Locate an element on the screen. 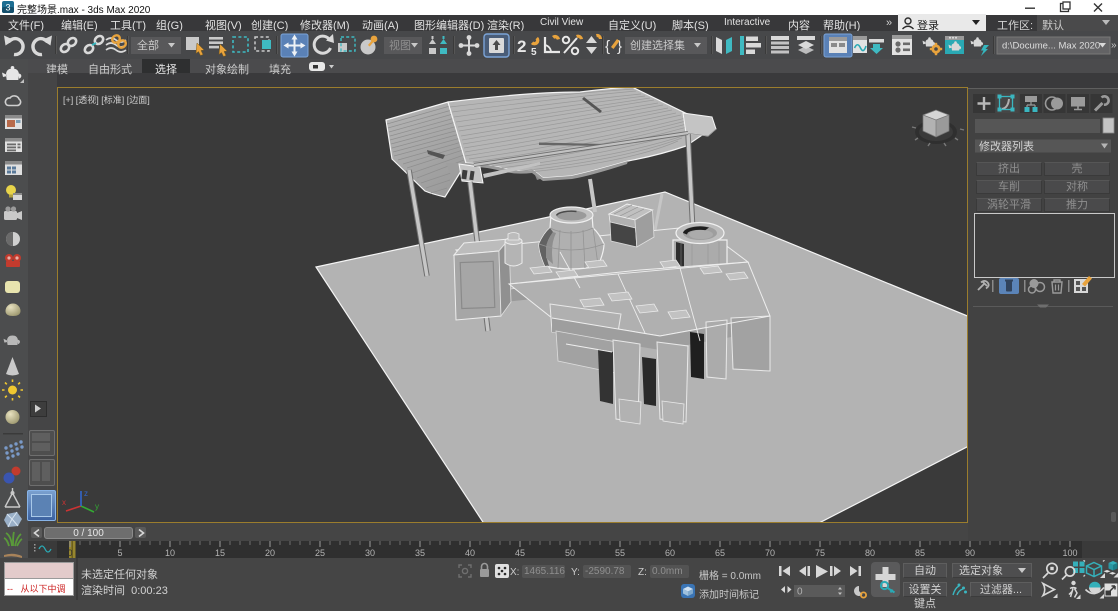  svg-text: 45 is located at coordinates (520, 553).